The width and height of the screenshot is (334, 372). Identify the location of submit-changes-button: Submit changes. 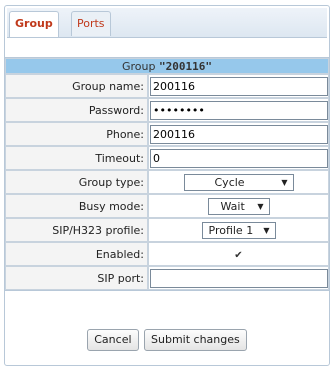
(195, 340).